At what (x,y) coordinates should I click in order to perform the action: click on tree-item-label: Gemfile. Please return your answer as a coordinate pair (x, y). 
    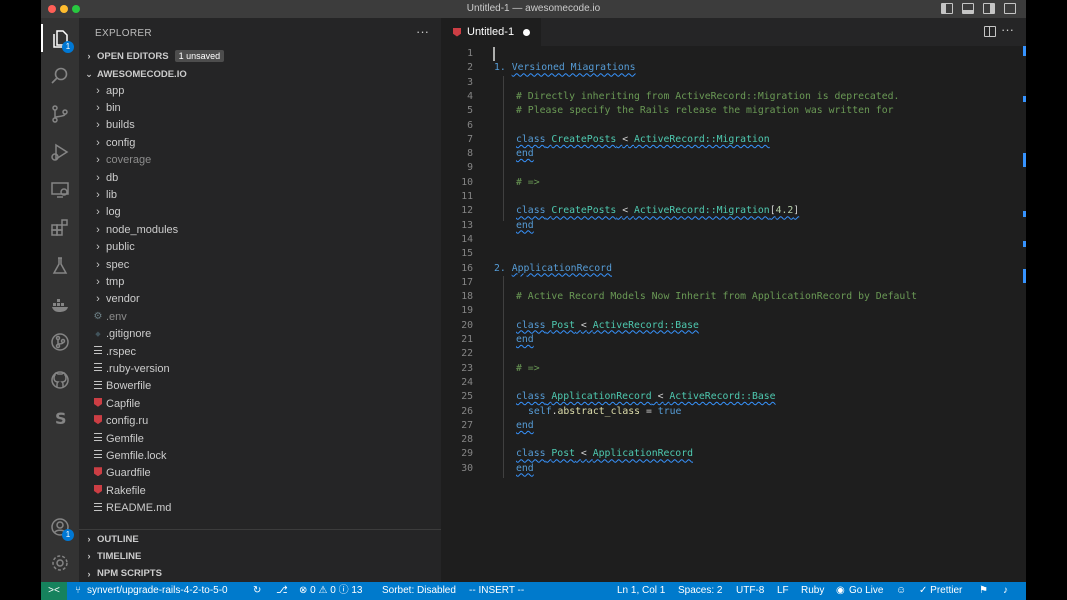
    Looking at the image, I should click on (125, 438).